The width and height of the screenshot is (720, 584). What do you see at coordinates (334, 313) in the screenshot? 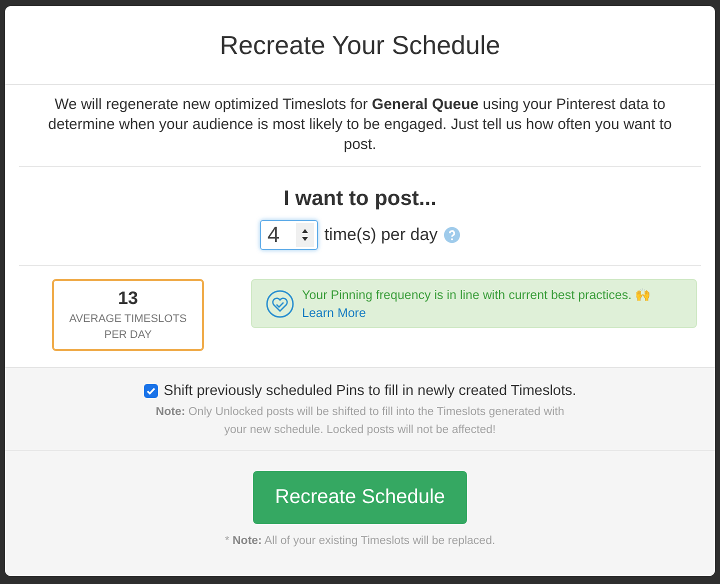
I see `learn-more-link: Learn More` at bounding box center [334, 313].